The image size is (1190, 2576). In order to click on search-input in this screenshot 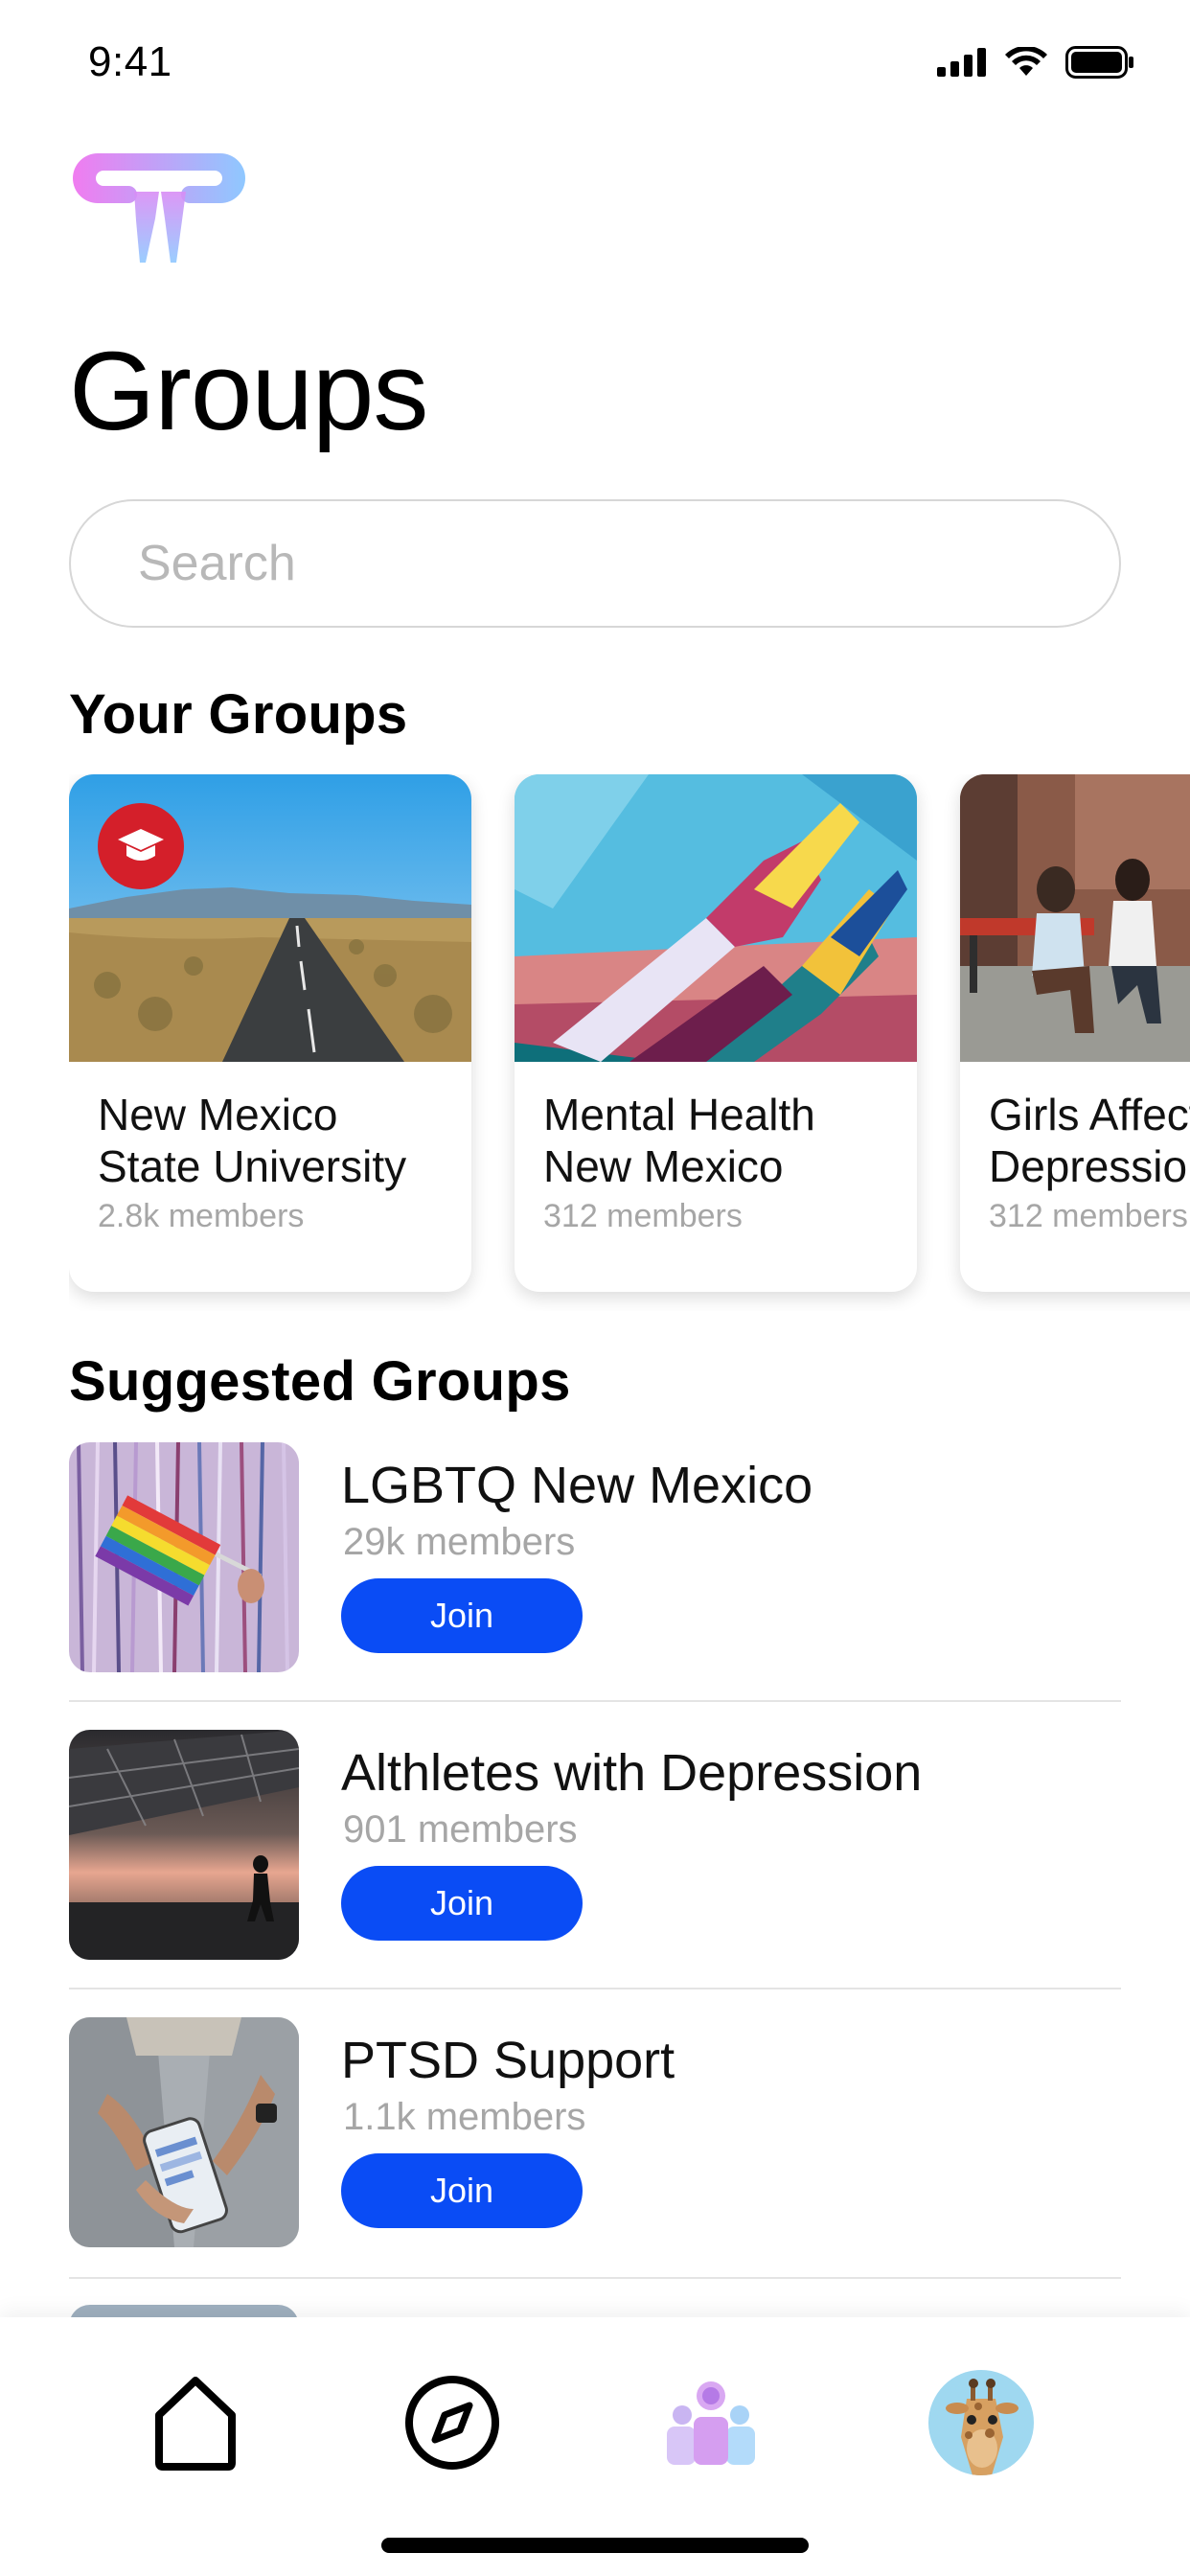, I will do `click(598, 563)`.